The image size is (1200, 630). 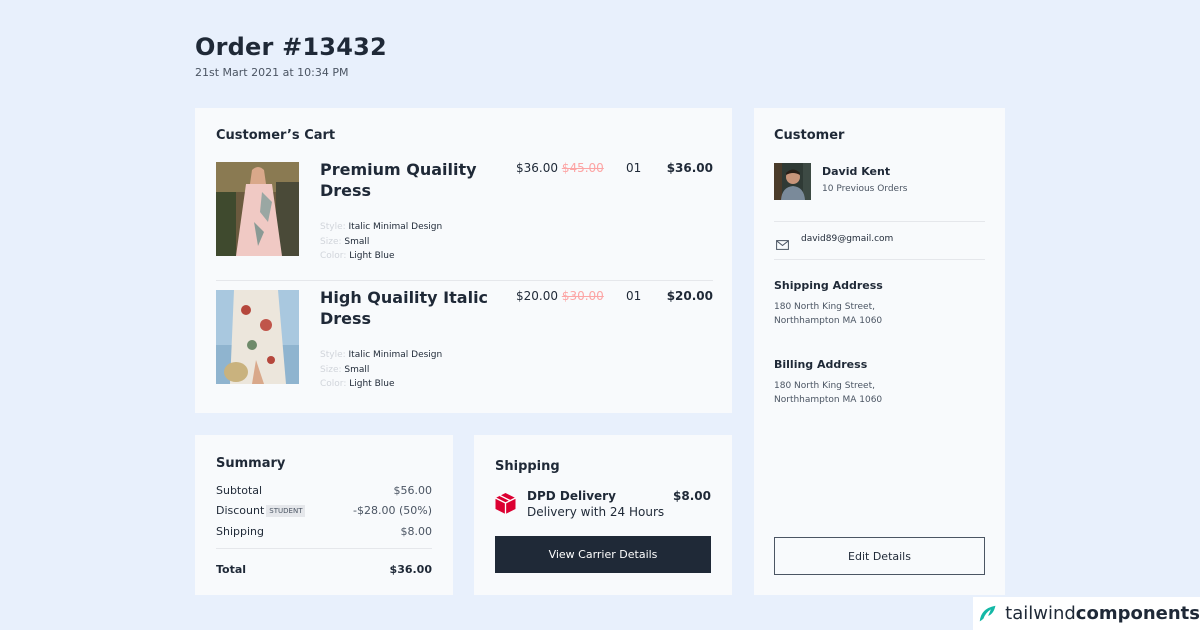 I want to click on discount-row: Discount STUDENT -$28.00 (50%), so click(x=324, y=510).